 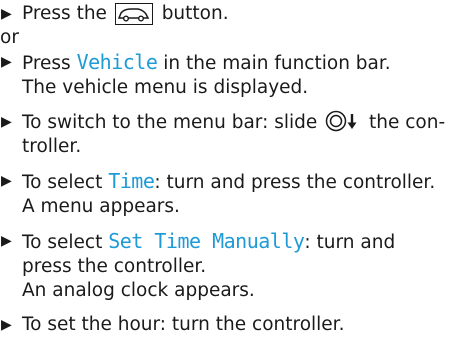 I want to click on controller-slide-down-icon, so click(x=343, y=121).